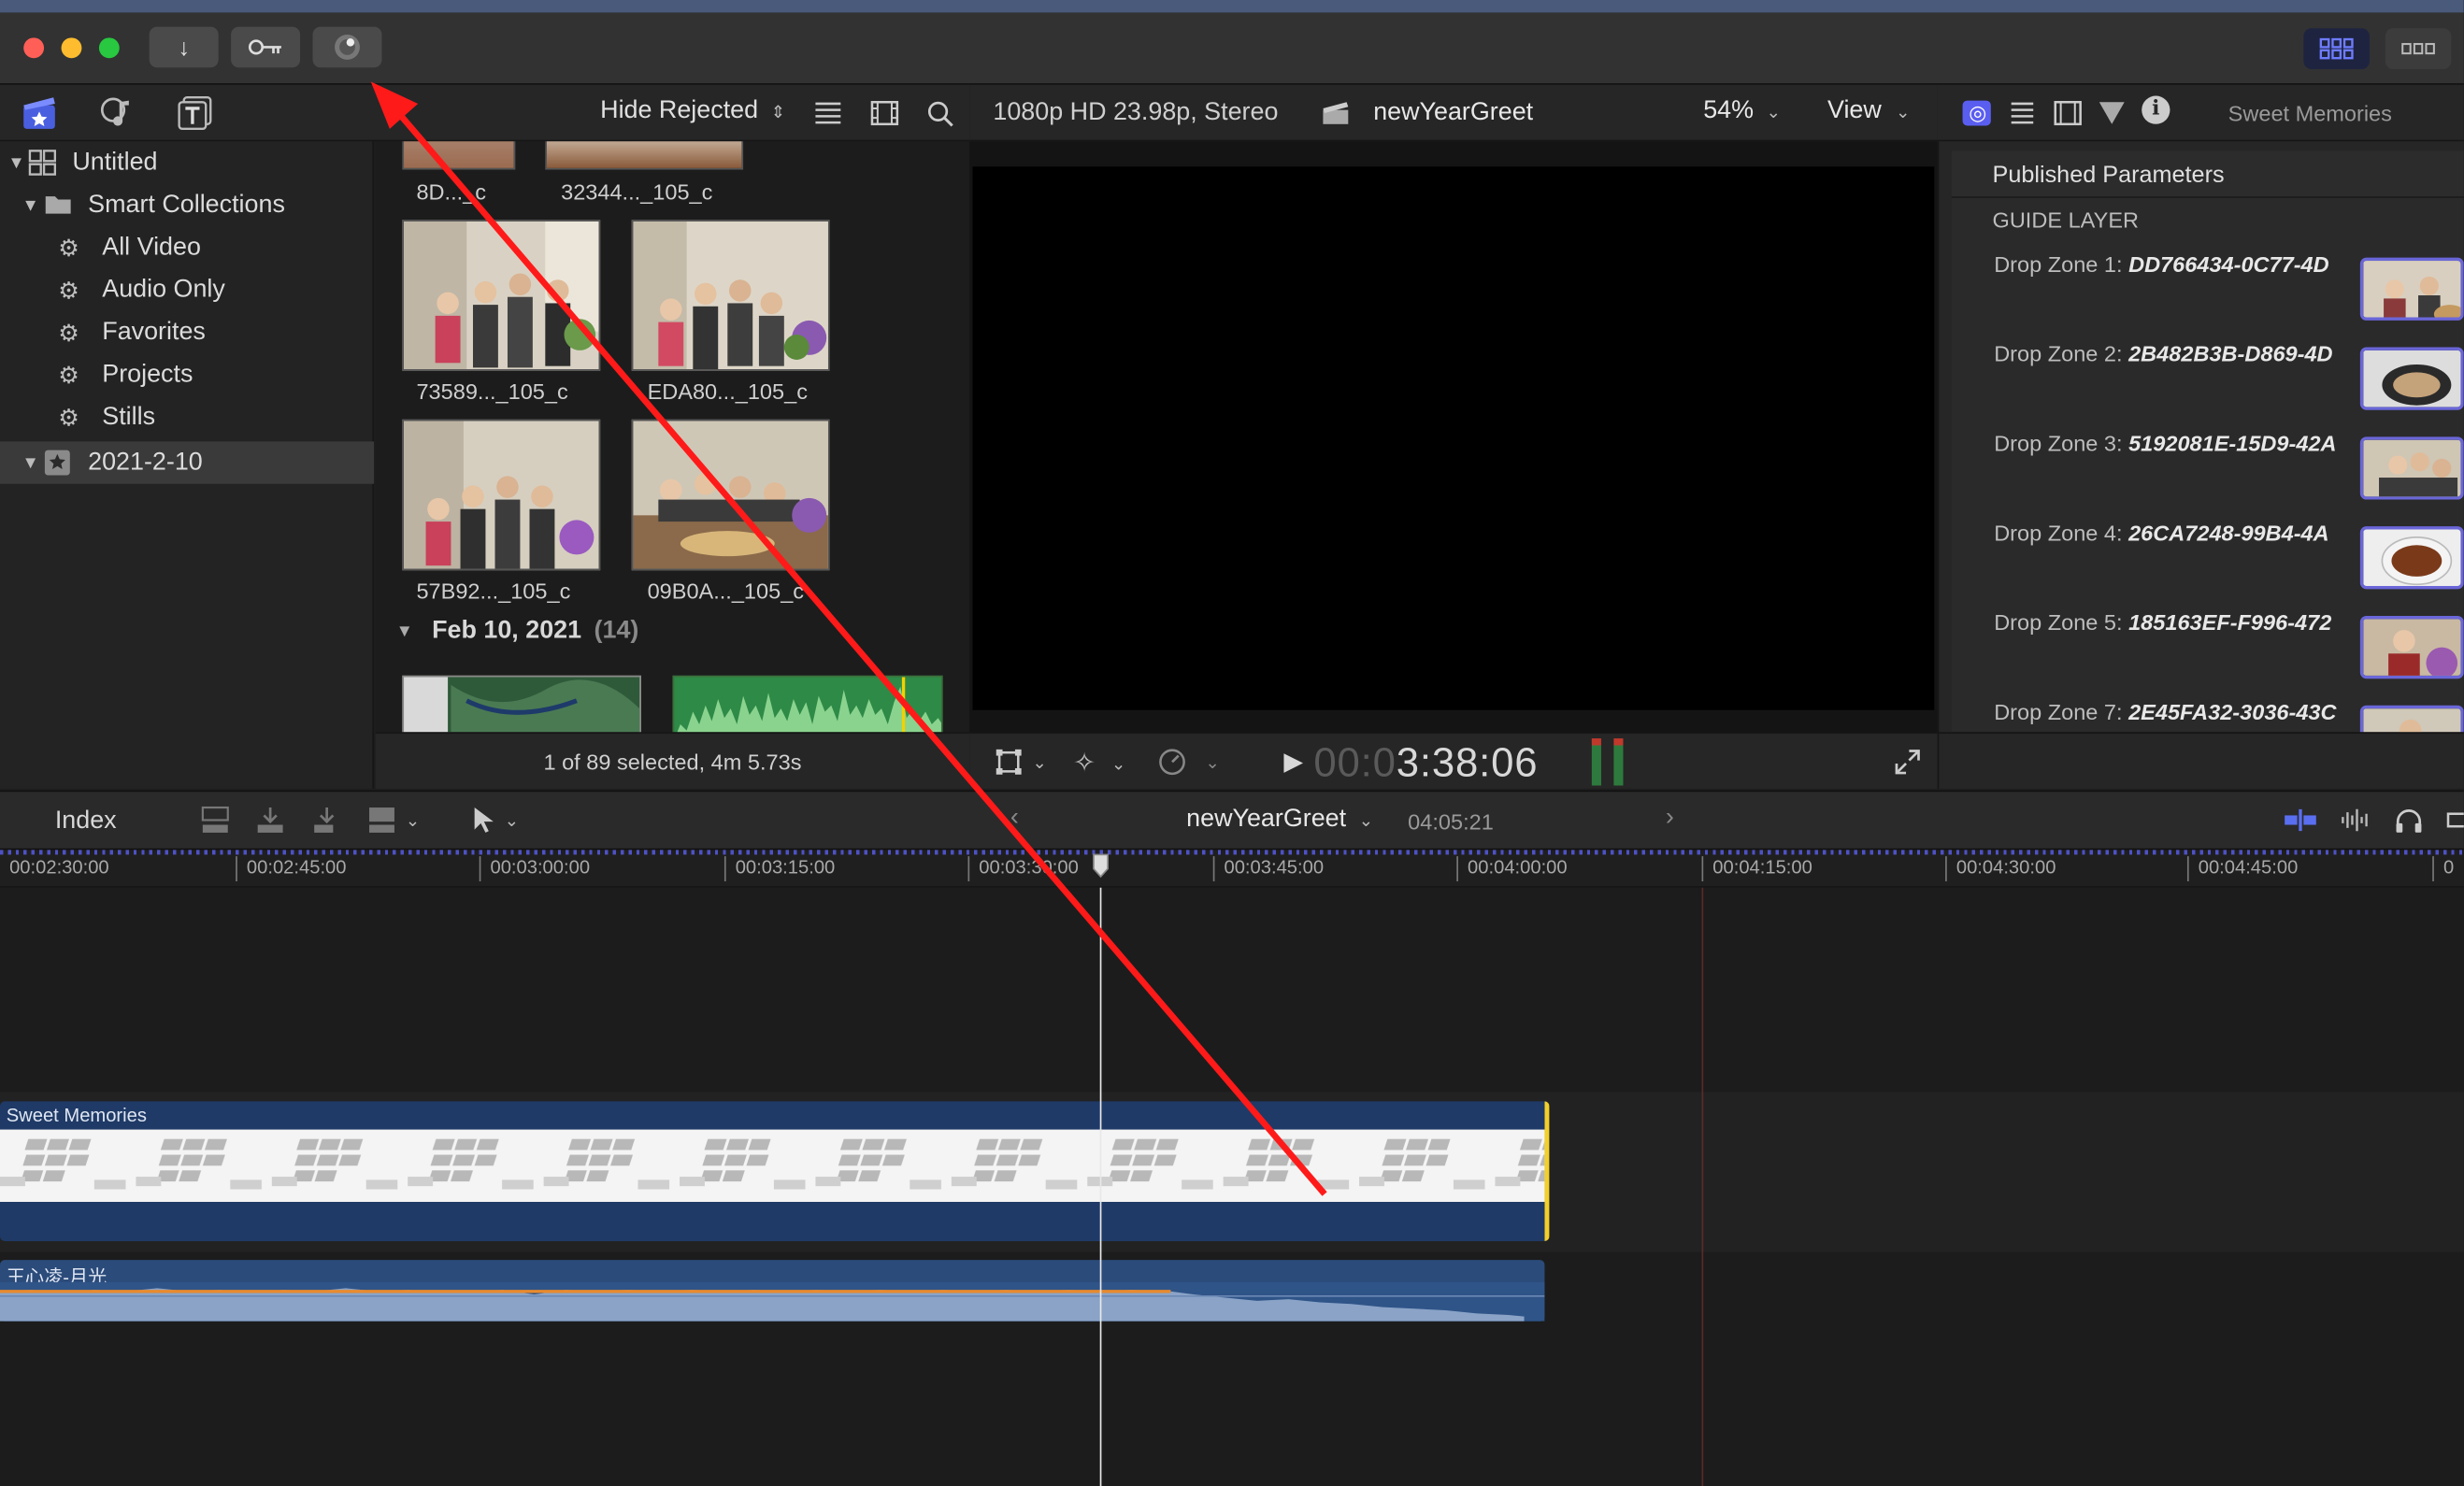 The width and height of the screenshot is (2464, 1486). I want to click on zoom-button, so click(109, 48).